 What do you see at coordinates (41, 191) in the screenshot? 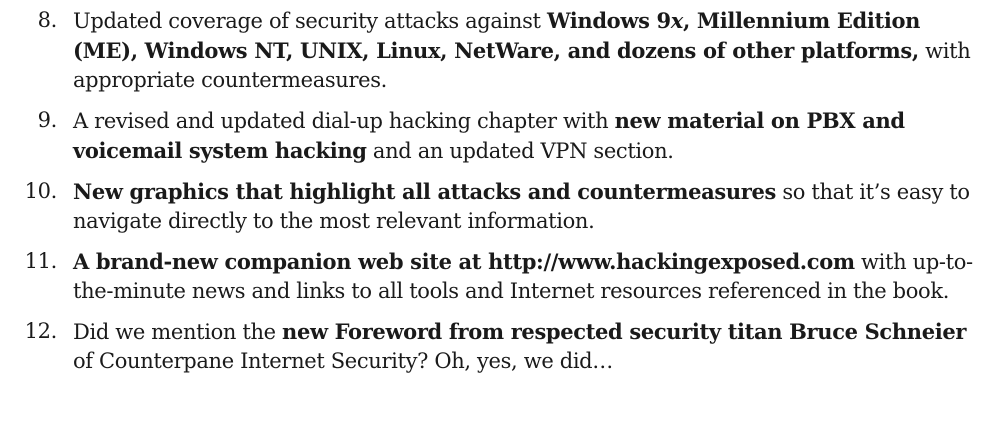
I see `item-number: 10.` at bounding box center [41, 191].